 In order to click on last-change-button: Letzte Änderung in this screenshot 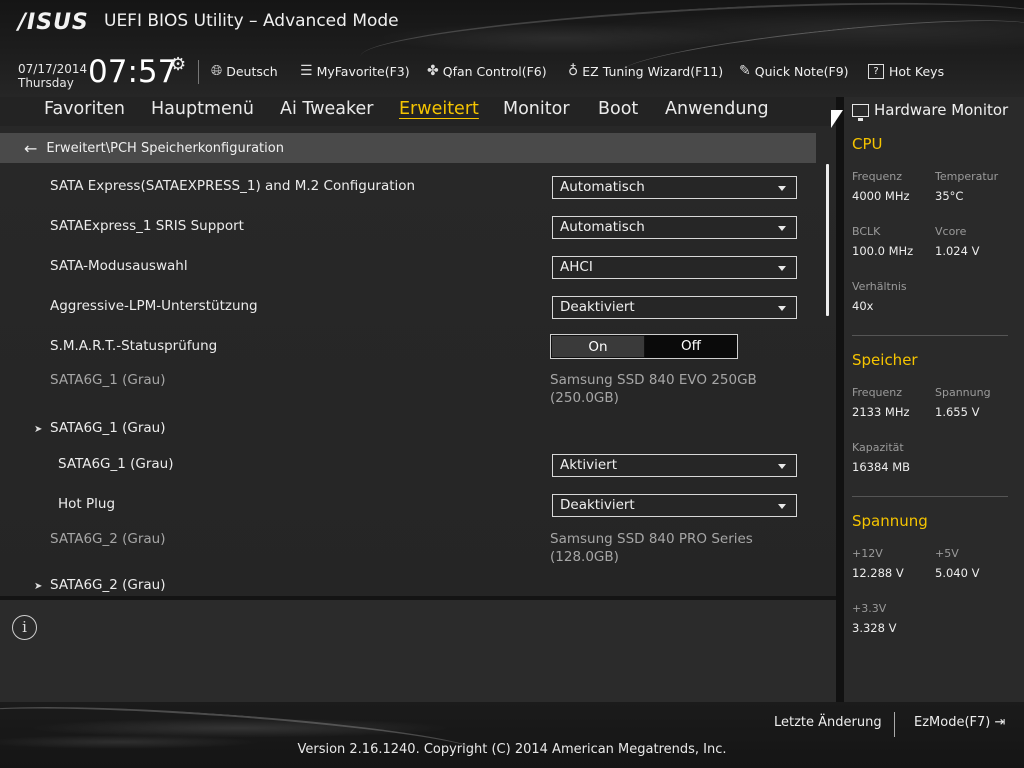, I will do `click(828, 722)`.